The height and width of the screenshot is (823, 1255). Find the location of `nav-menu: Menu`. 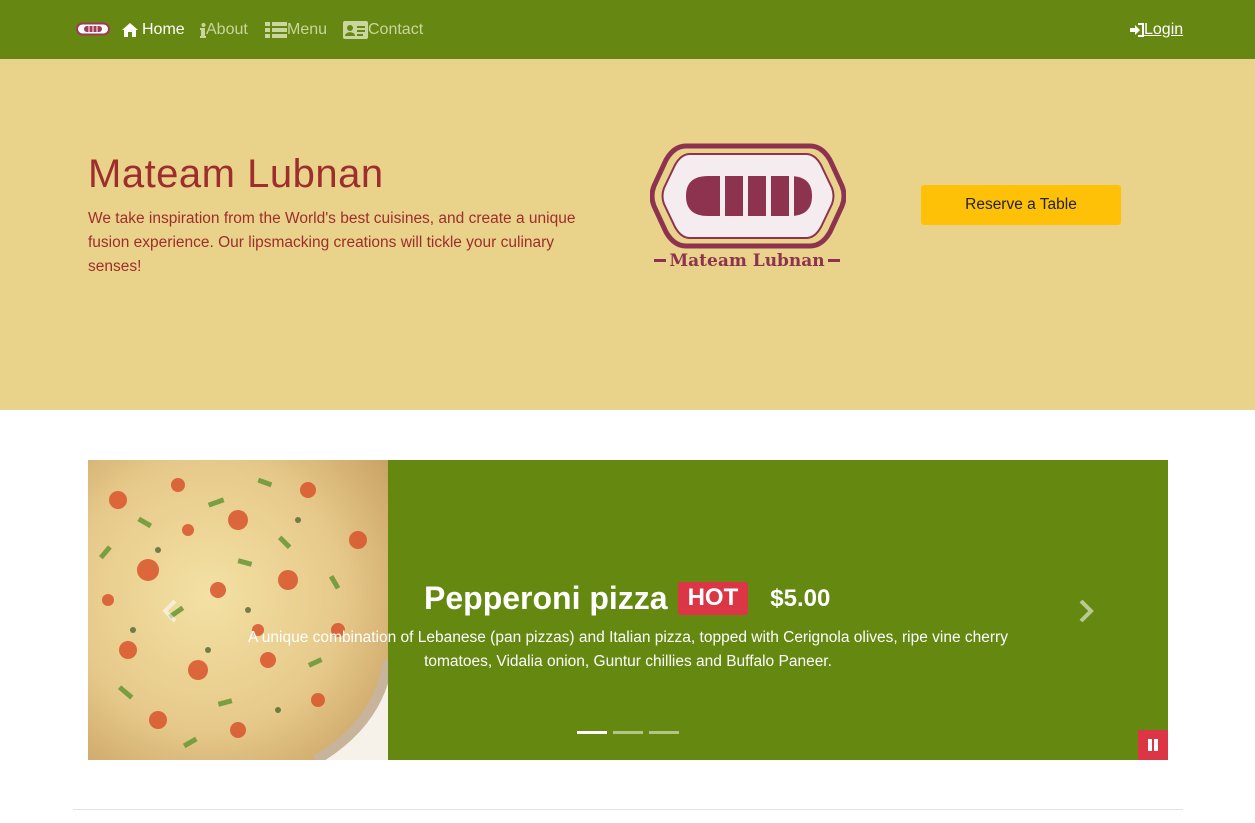

nav-menu: Menu is located at coordinates (296, 30).